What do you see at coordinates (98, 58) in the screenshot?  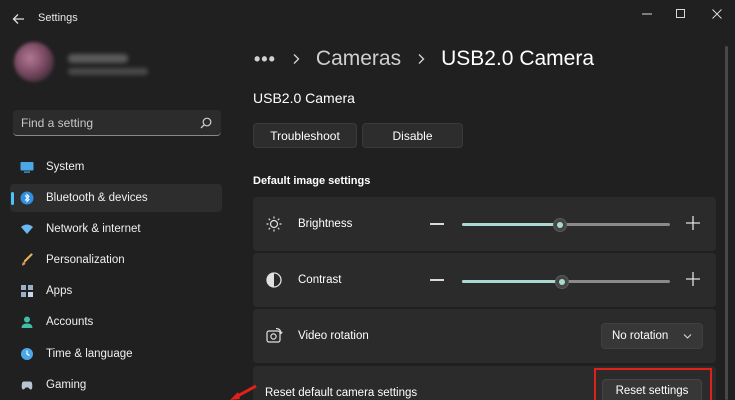 I see `account-name-blurred` at bounding box center [98, 58].